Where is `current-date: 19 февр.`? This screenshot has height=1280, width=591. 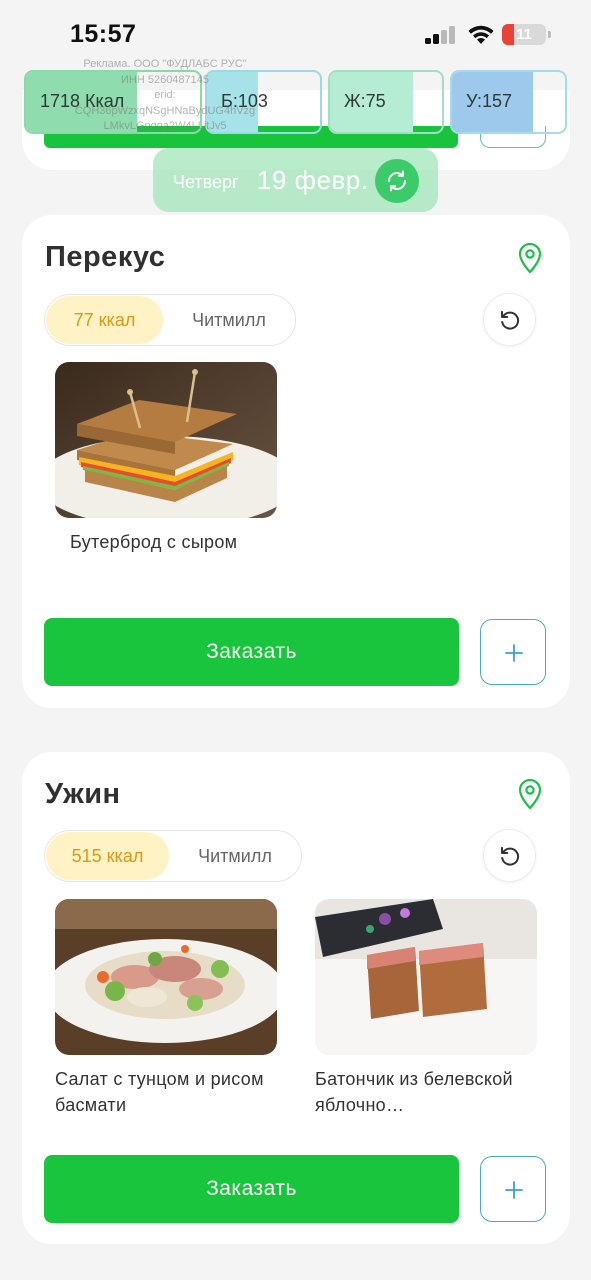
current-date: 19 февр. is located at coordinates (313, 180).